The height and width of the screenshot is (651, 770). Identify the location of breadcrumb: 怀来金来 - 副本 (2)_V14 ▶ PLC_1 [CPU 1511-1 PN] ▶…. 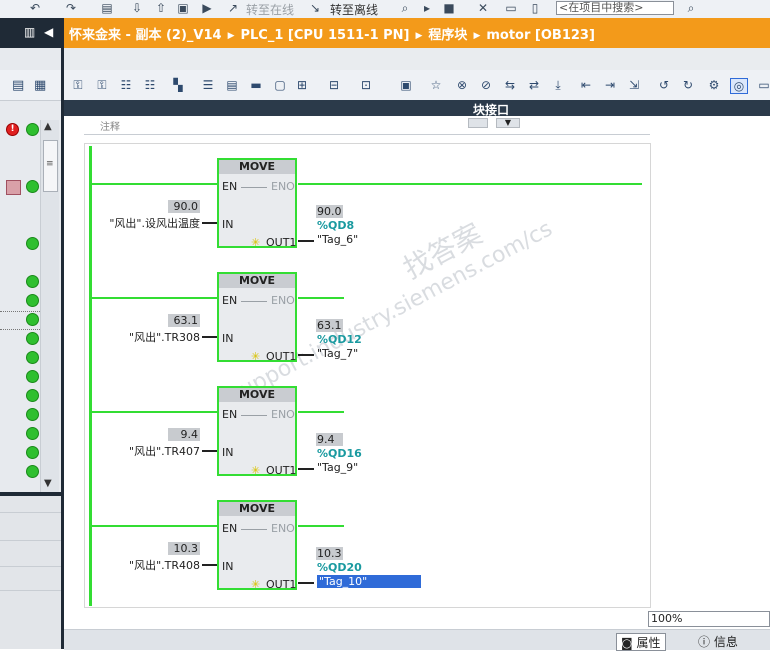
(332, 33).